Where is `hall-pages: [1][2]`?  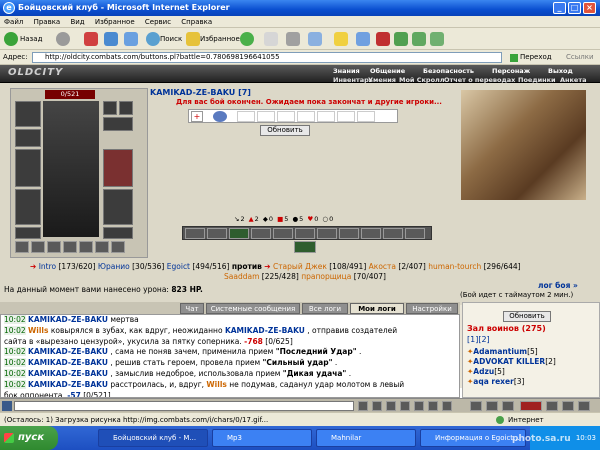
hall-pages: [1][2] is located at coordinates (478, 339).